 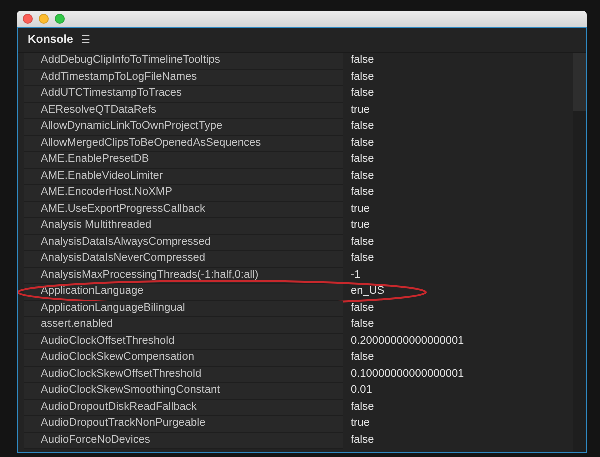 What do you see at coordinates (408, 374) in the screenshot?
I see `setting-value: 0.10000000000000001` at bounding box center [408, 374].